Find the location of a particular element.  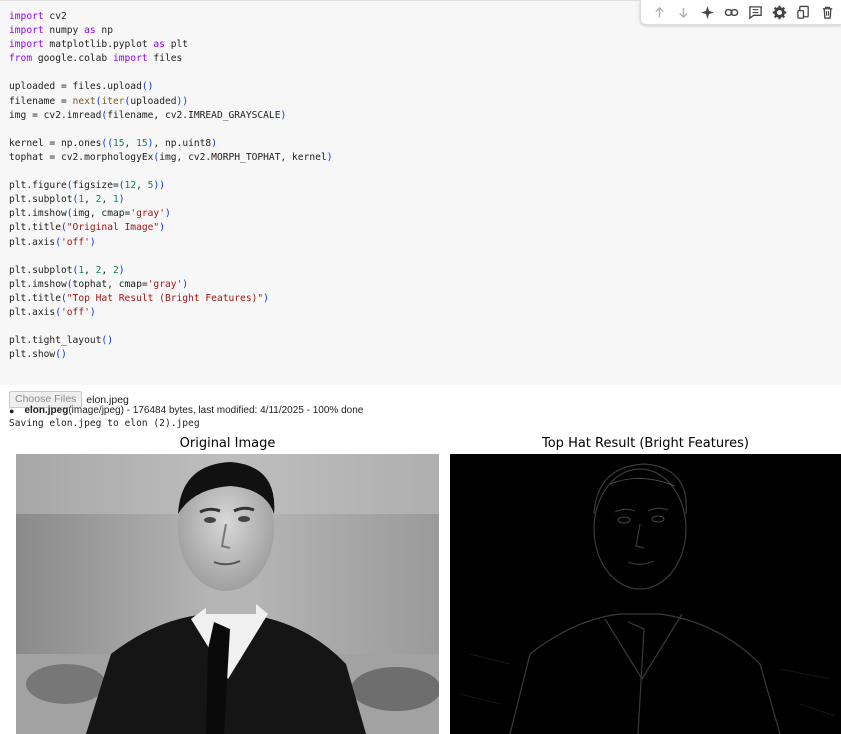

code-token: numpy is located at coordinates (64, 31).